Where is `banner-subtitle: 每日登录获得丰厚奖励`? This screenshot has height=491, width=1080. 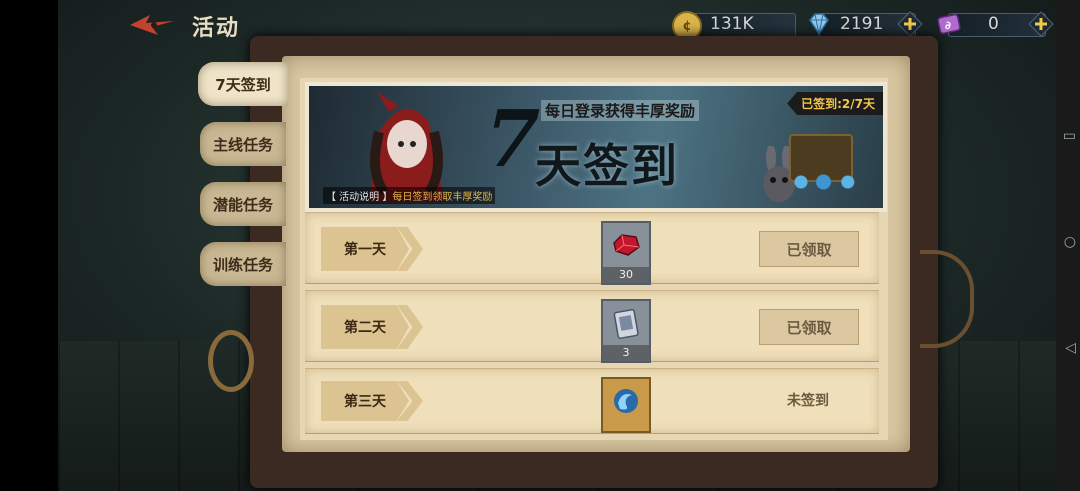
banner-subtitle: 每日登录获得丰厚奖励 is located at coordinates (620, 110).